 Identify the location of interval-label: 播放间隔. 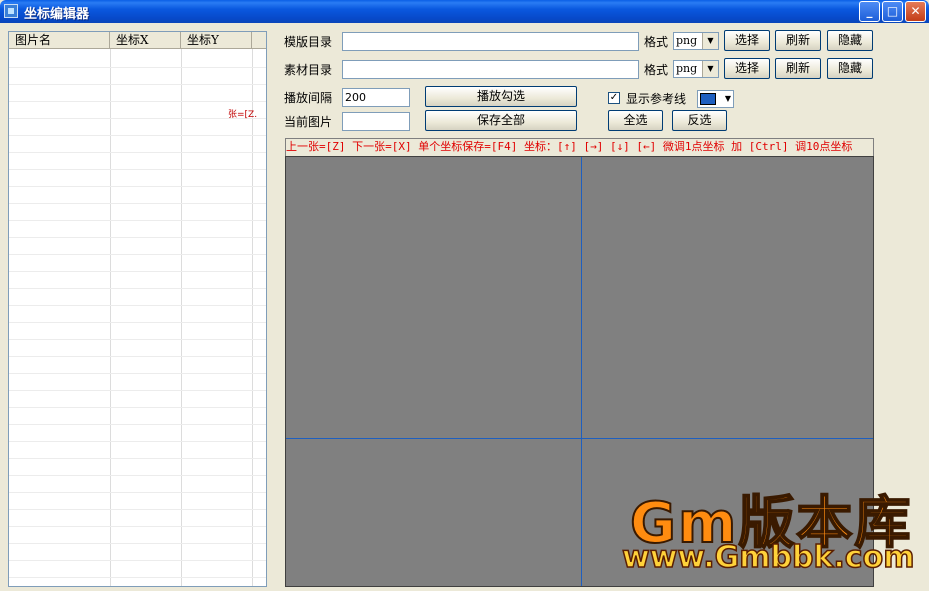
(308, 98).